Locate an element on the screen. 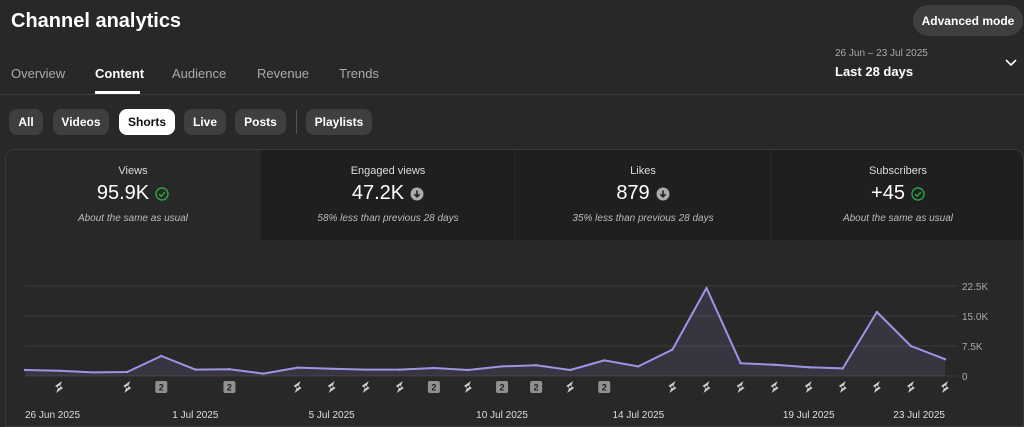 This screenshot has width=1024, height=427. y-tick-label: 0 is located at coordinates (965, 377).